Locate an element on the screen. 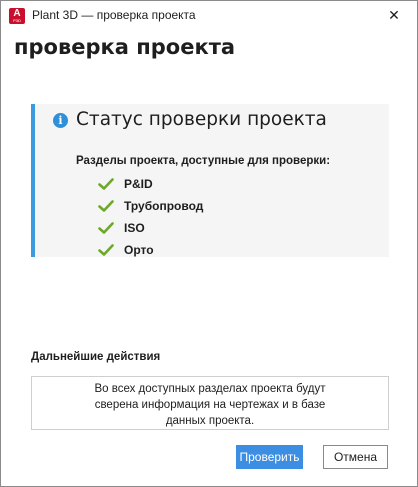  next-actions-line: сверена информация на чертежах и в базе is located at coordinates (210, 405).